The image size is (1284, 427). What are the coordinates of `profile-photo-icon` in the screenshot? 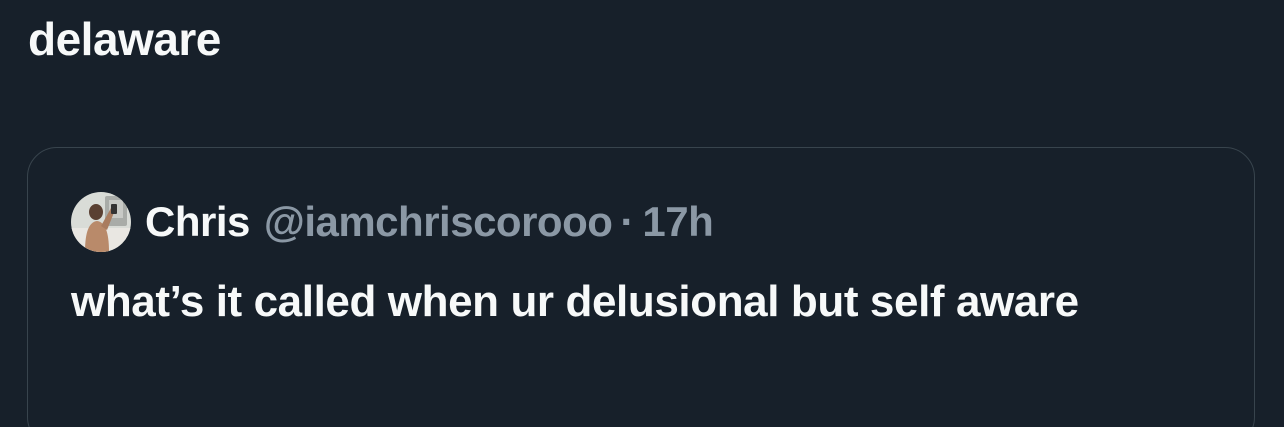 It's located at (101, 222).